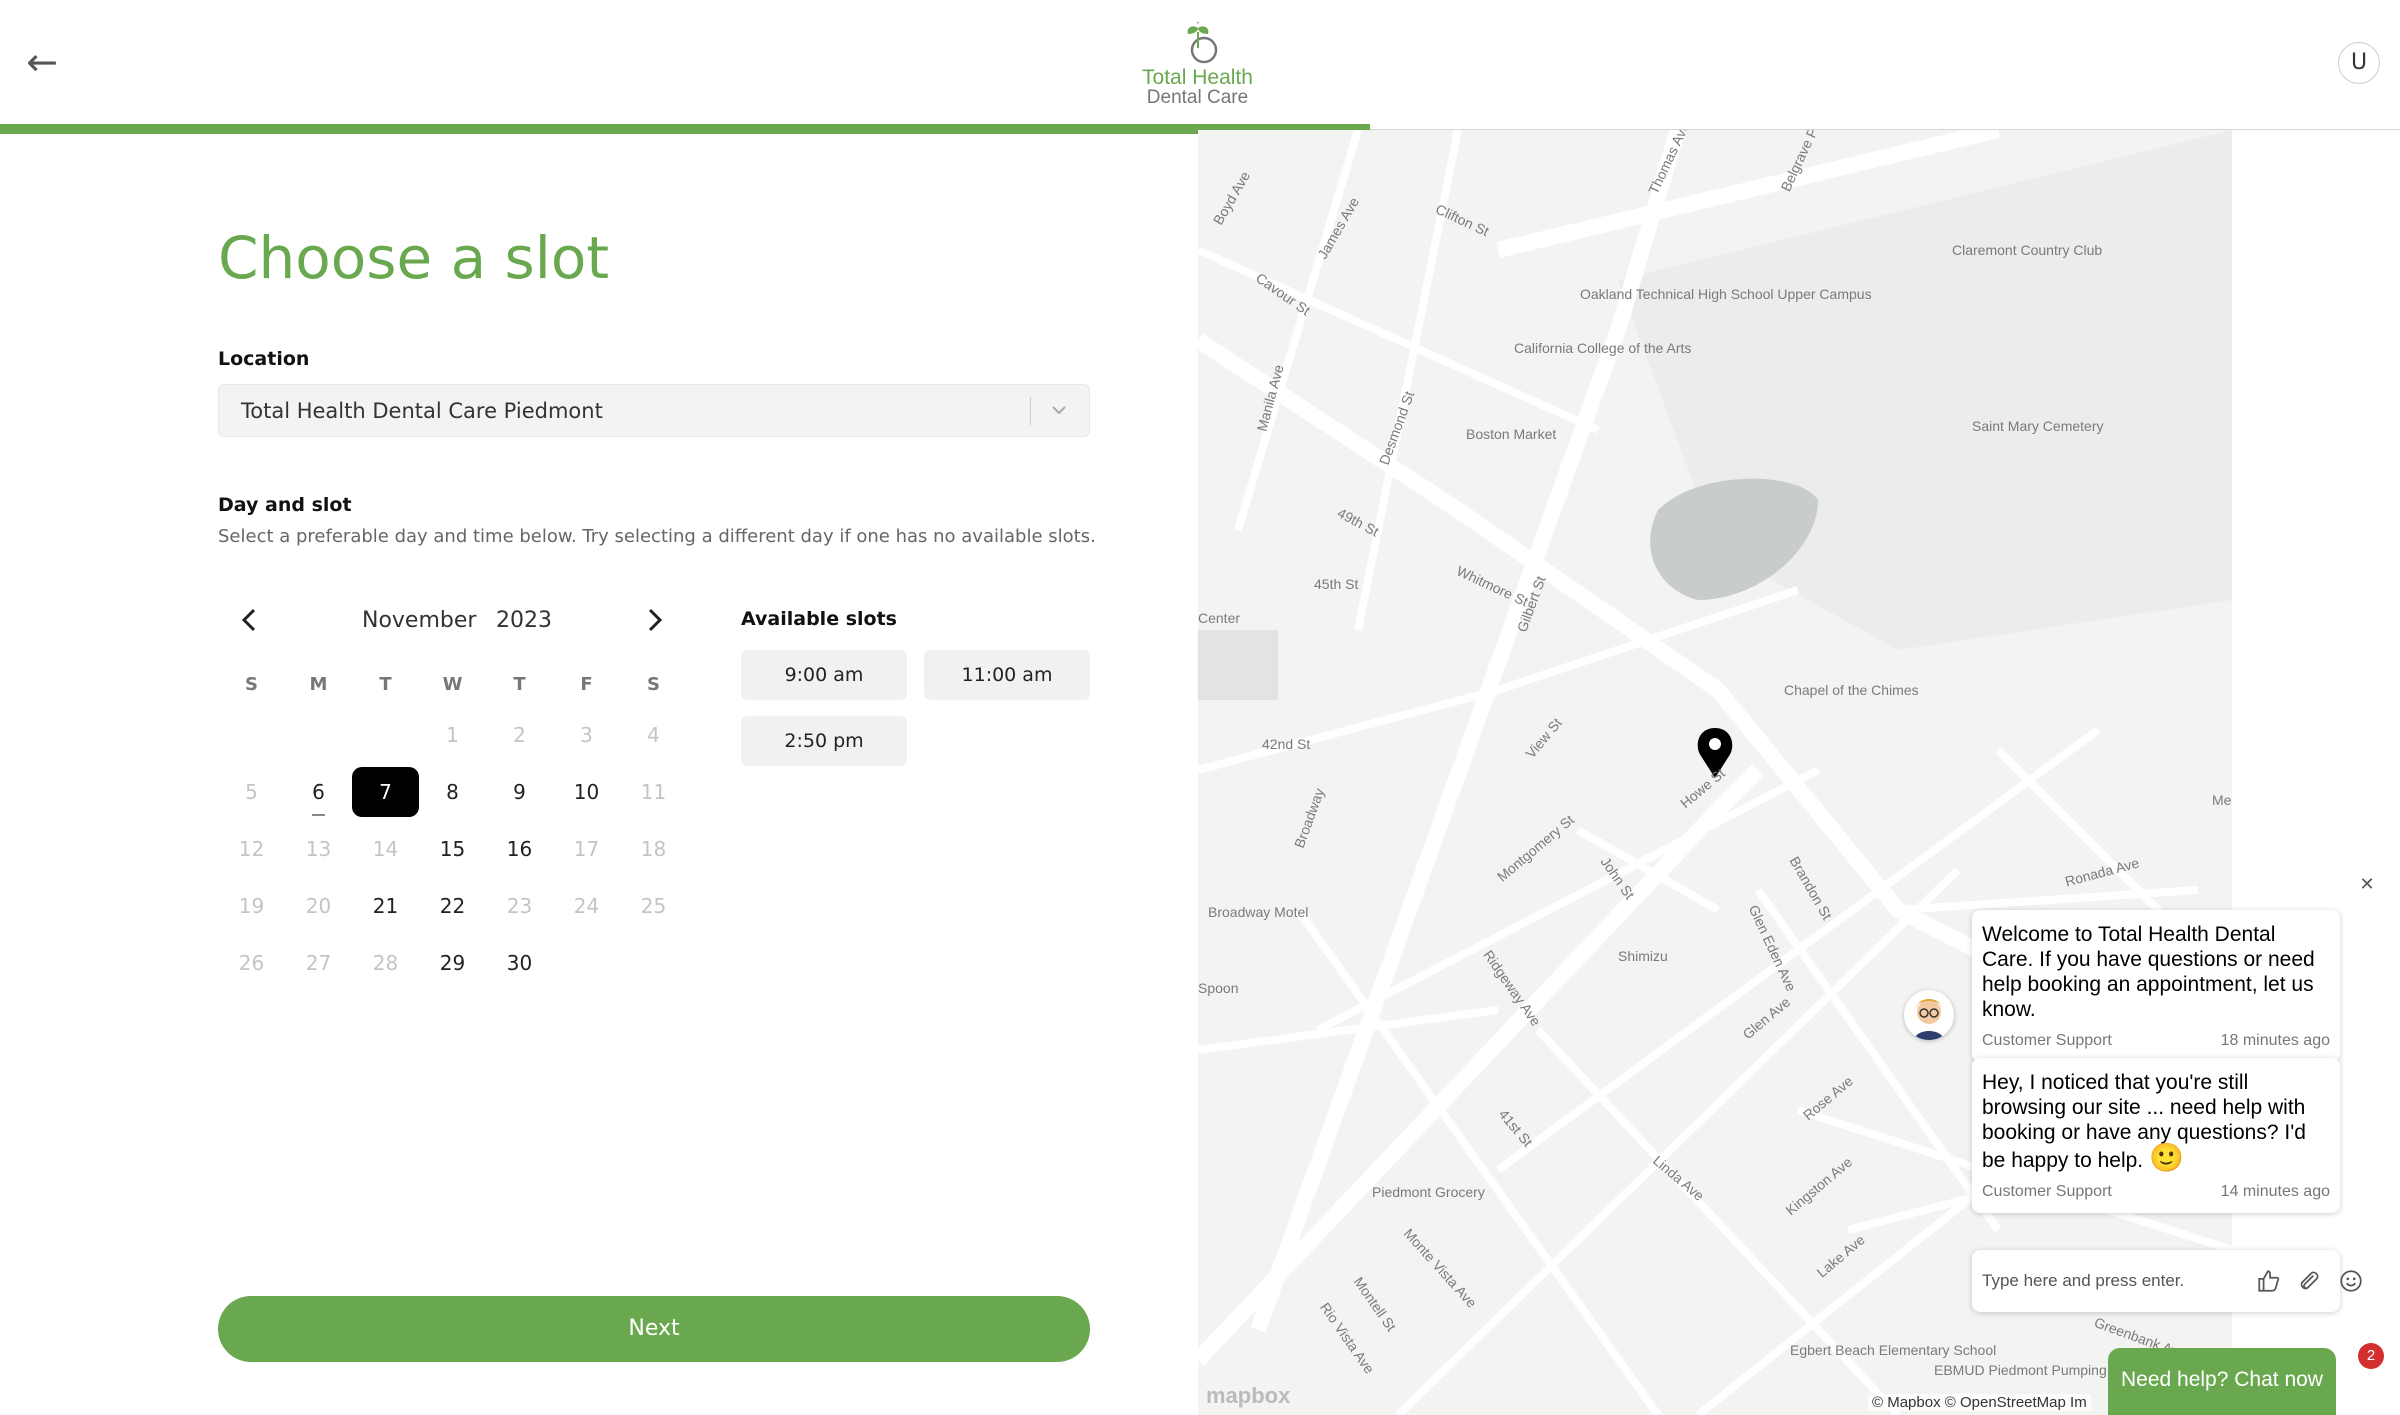 The height and width of the screenshot is (1415, 2400). What do you see at coordinates (2269, 1281) in the screenshot?
I see `thumbs-up-icon` at bounding box center [2269, 1281].